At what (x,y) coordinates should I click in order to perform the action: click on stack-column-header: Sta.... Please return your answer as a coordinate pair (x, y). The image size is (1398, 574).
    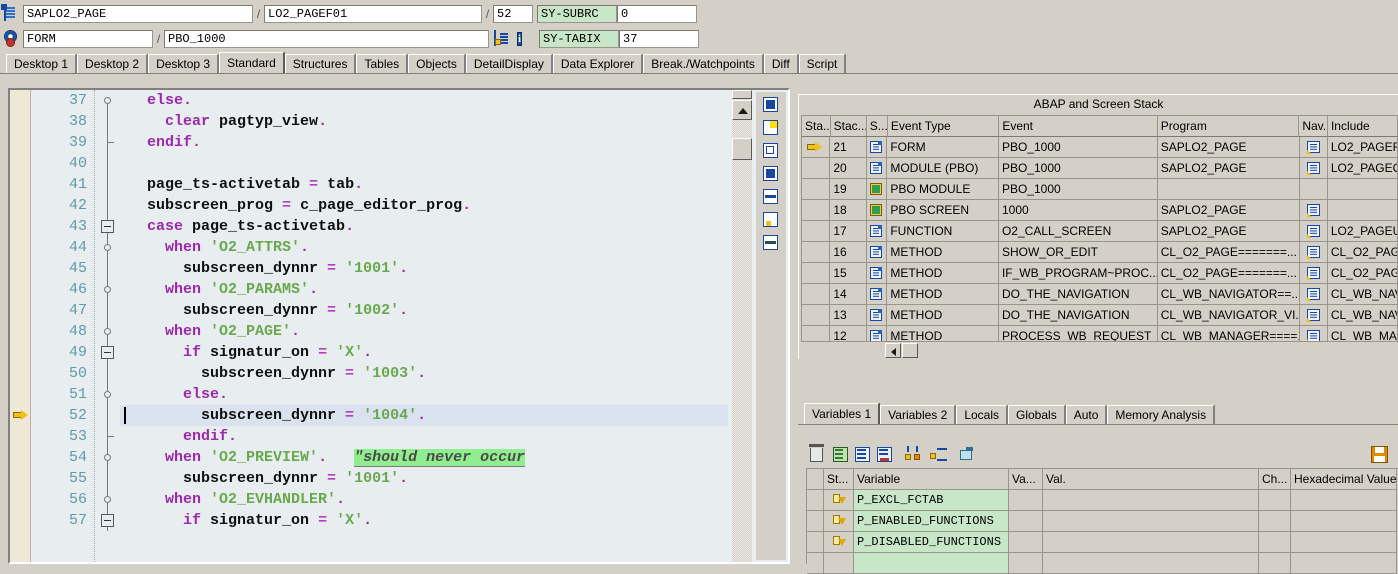
    Looking at the image, I should click on (816, 126).